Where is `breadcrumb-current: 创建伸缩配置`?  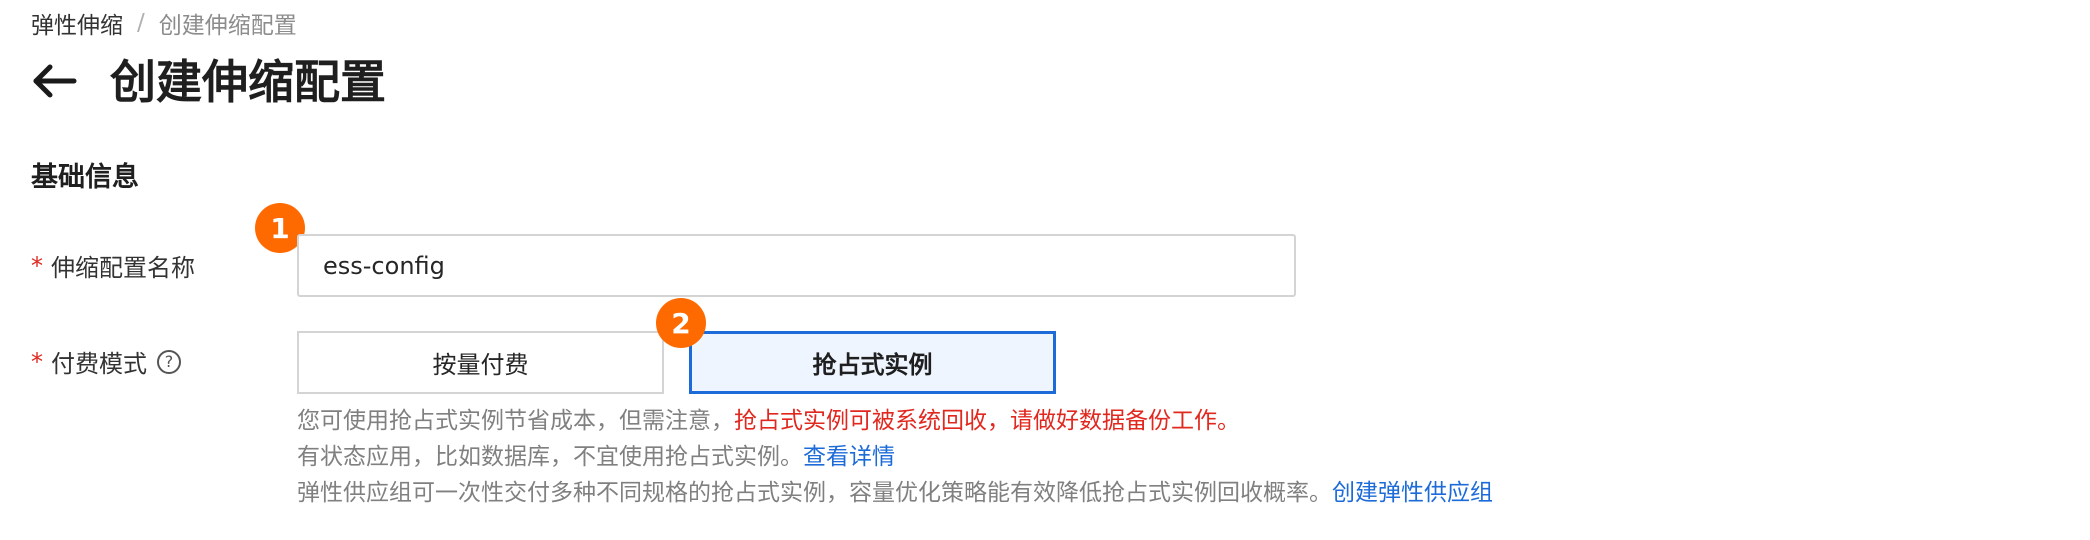 breadcrumb-current: 创建伸缩配置 is located at coordinates (227, 26).